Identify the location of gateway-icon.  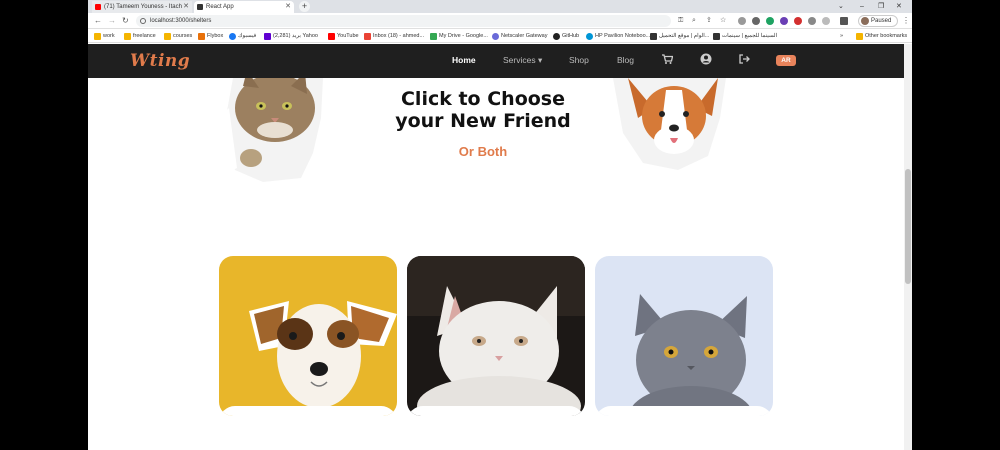
(495, 36).